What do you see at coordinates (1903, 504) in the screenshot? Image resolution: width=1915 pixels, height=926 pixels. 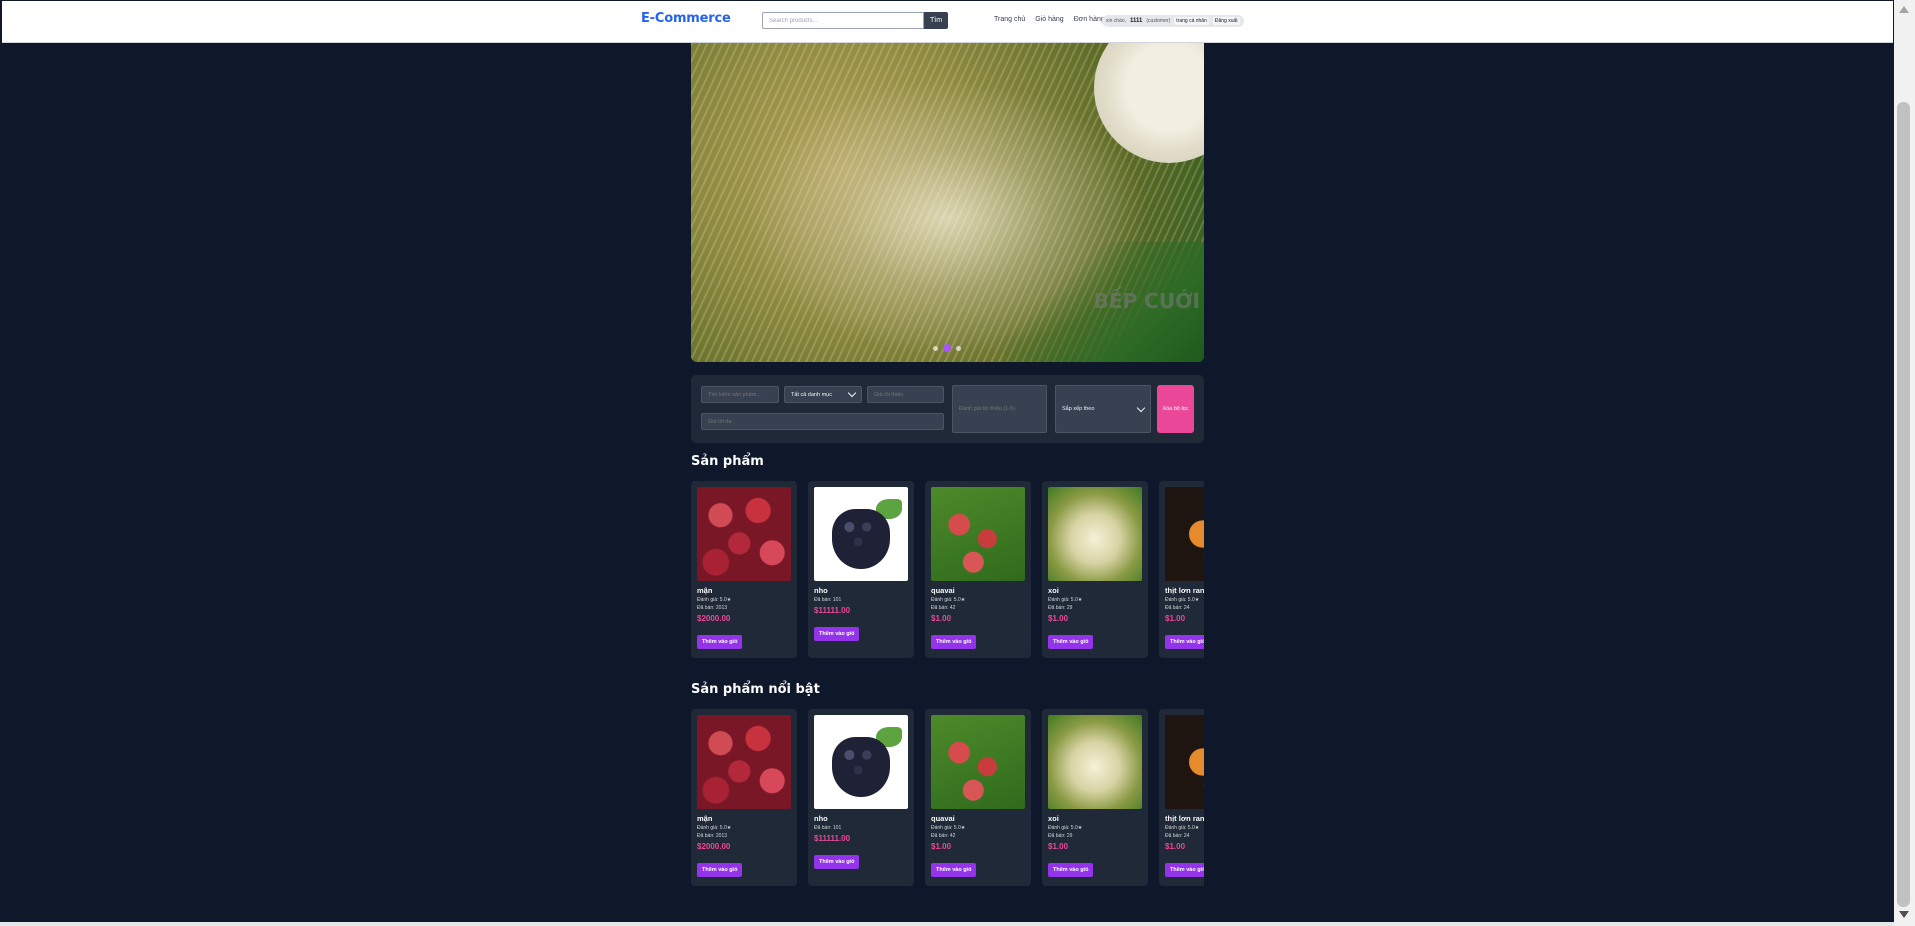 I see `scrollbar-thumb` at bounding box center [1903, 504].